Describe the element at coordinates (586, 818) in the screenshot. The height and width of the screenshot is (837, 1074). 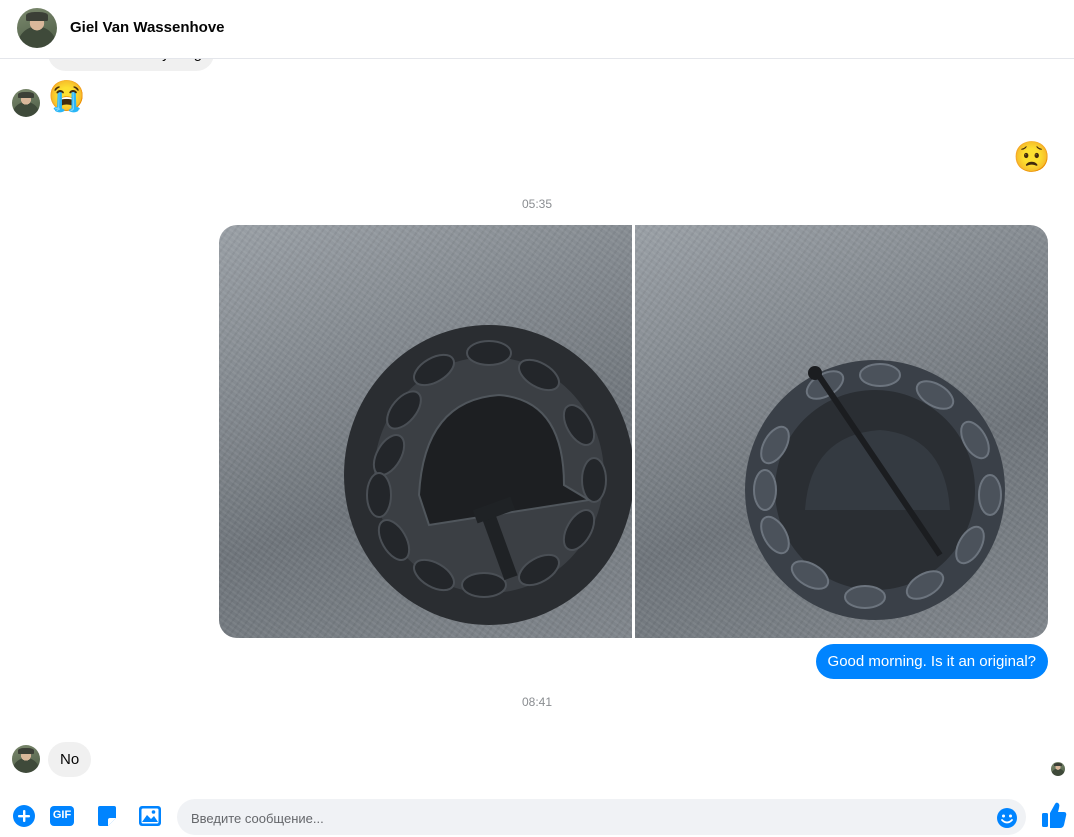
I see `message-input` at that location.